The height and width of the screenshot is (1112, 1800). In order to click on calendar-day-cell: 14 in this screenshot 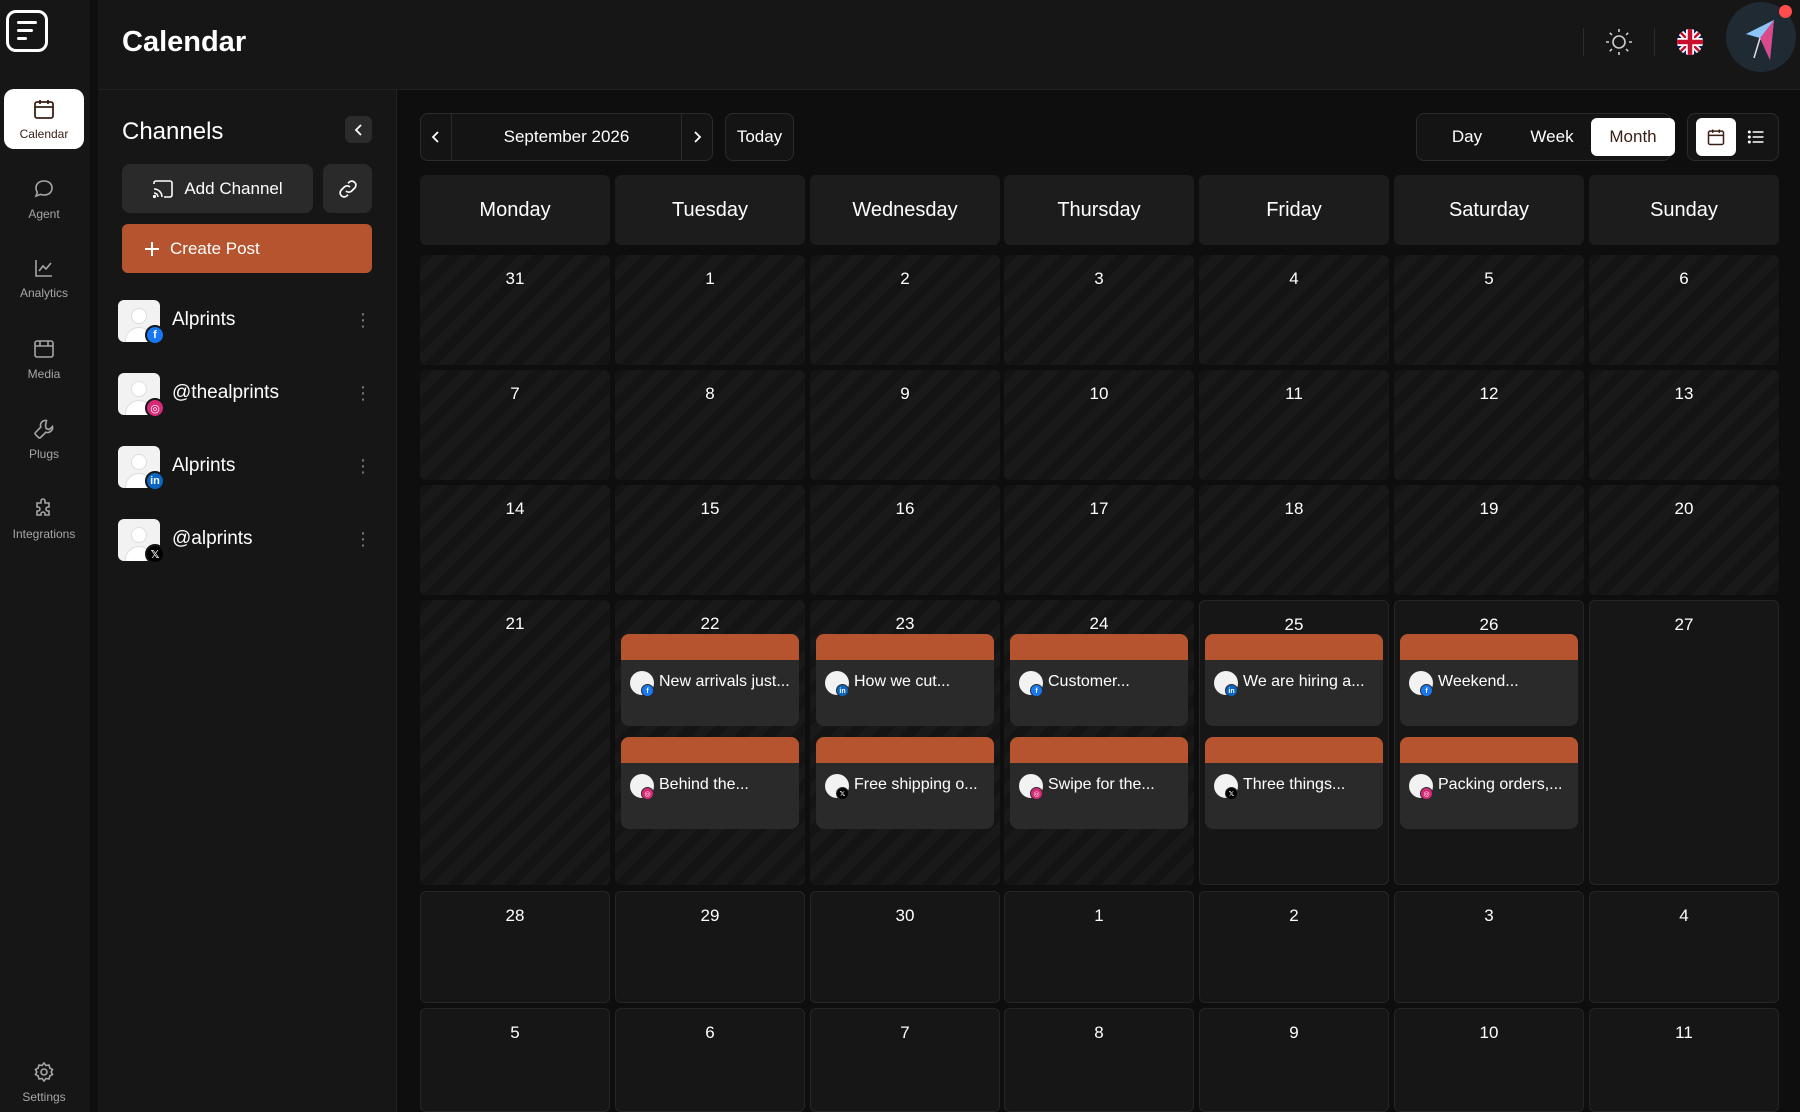, I will do `click(515, 540)`.